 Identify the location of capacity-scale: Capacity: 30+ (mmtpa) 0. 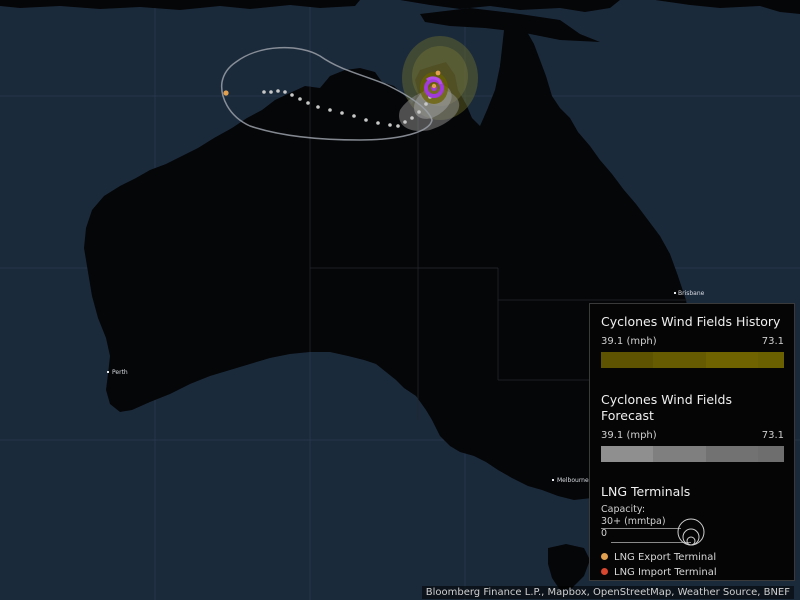
(692, 526).